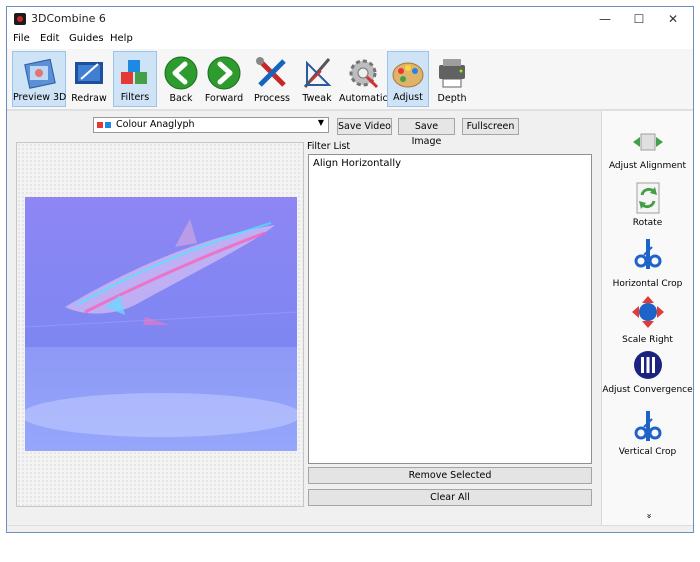 The width and height of the screenshot is (700, 562). What do you see at coordinates (350, 40) in the screenshot?
I see `menu-bar: File Edit Guides Help` at bounding box center [350, 40].